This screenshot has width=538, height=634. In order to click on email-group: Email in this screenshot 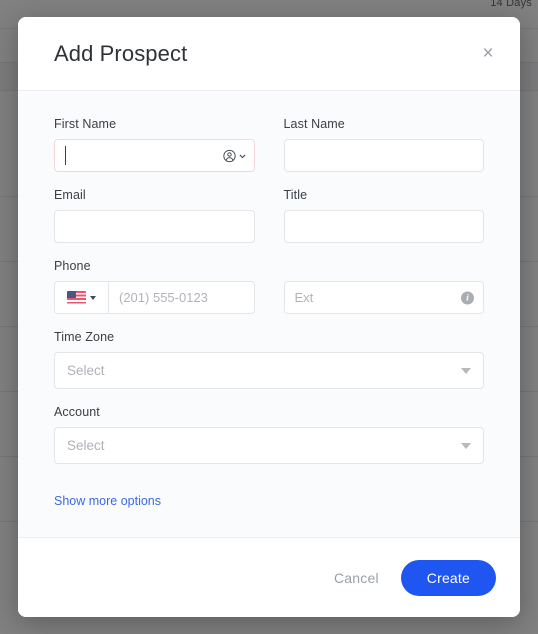, I will do `click(154, 215)`.